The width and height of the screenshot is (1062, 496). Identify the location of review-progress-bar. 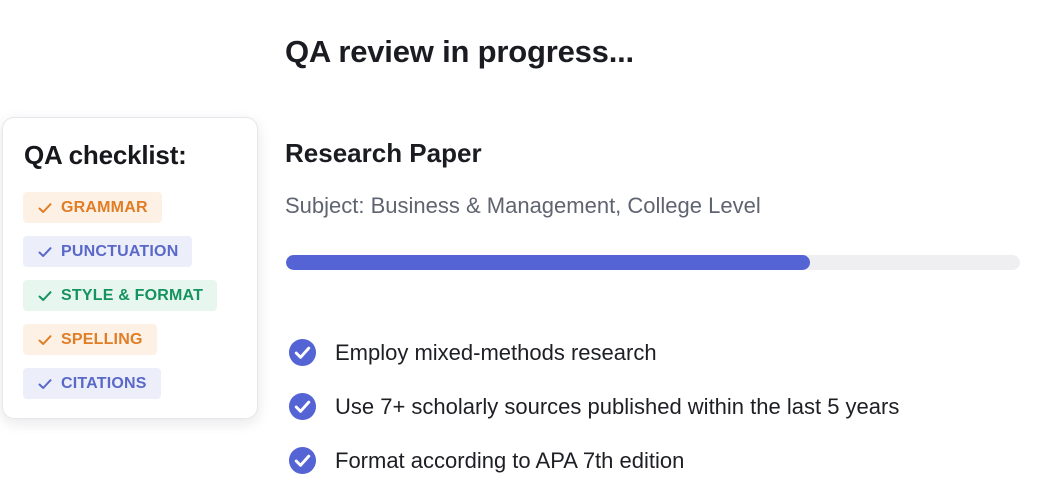
(653, 262).